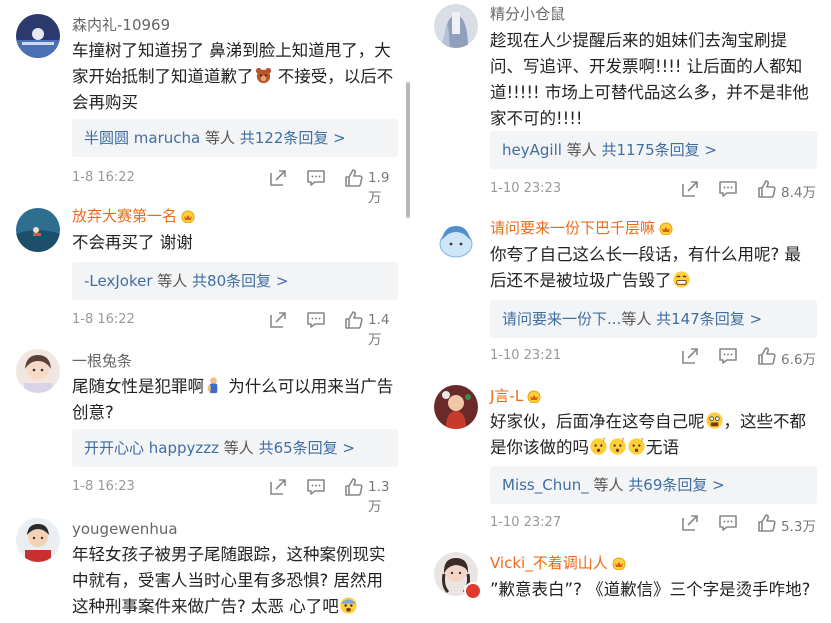  I want to click on comment-meta: 1-10 23:23 8.4万, so click(653, 190).